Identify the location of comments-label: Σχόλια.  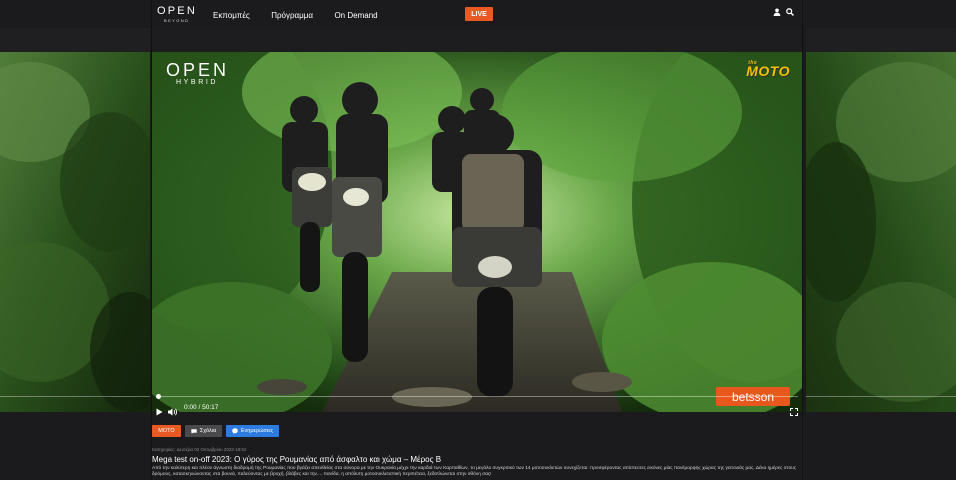
(208, 431).